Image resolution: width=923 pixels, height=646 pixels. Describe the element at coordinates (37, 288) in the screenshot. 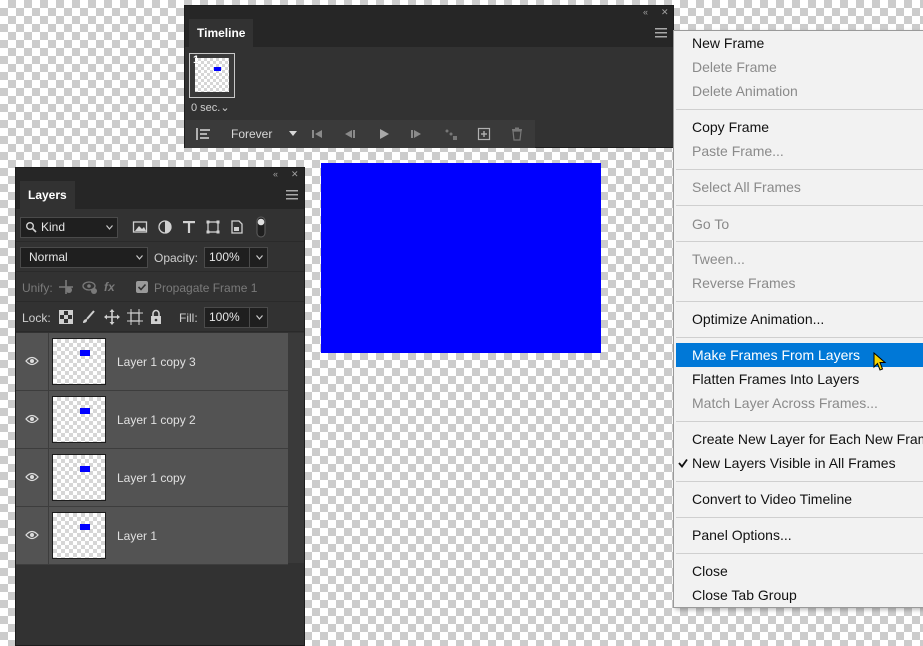

I see `unify-label: Unify:` at that location.